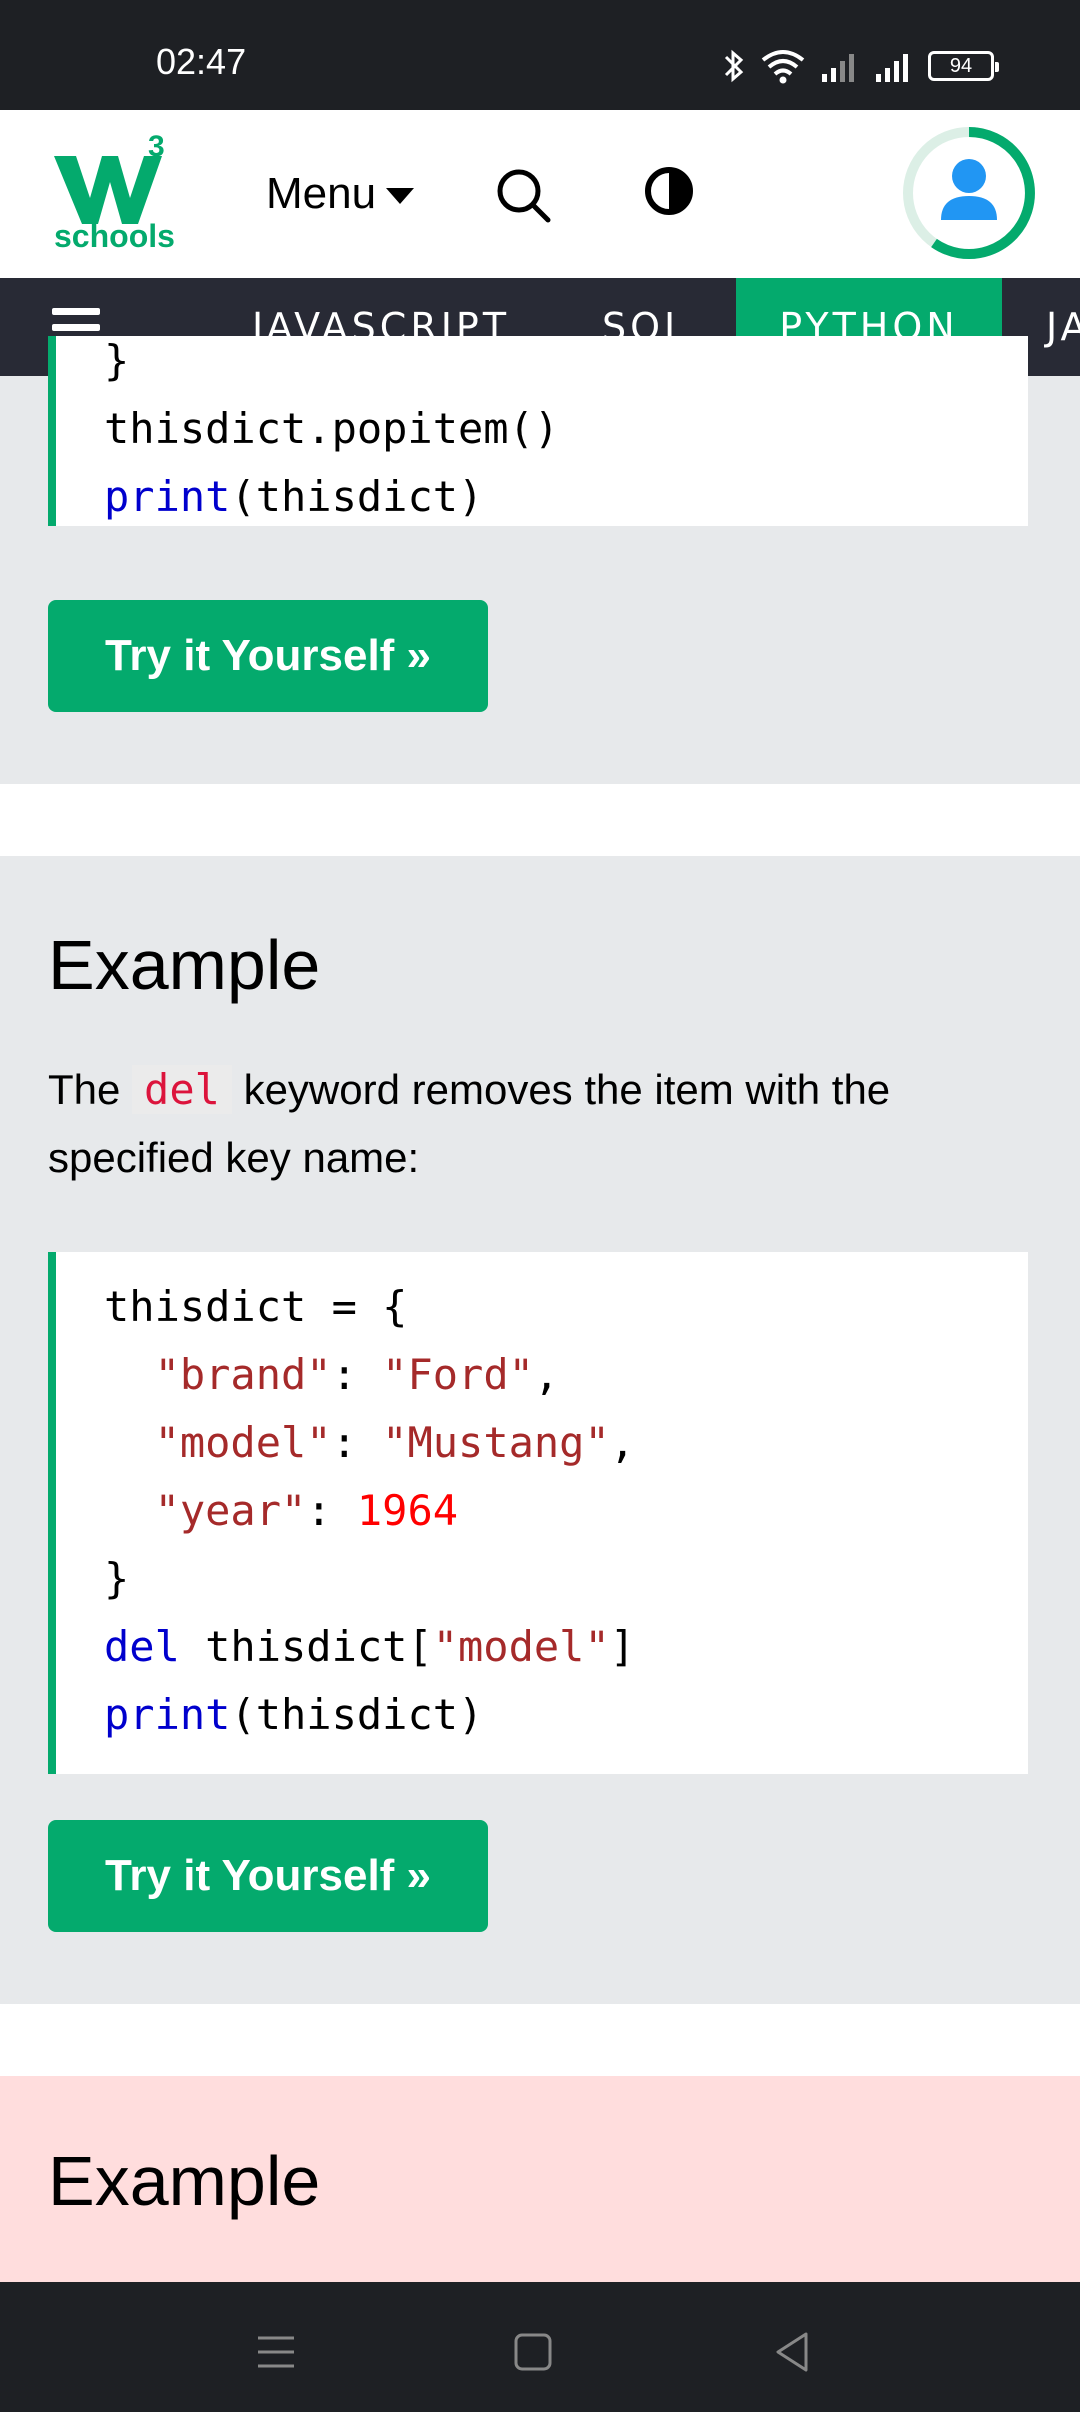 This screenshot has height=2412, width=1080. Describe the element at coordinates (357, 496) in the screenshot. I see `code-token: (thisdict)` at that location.